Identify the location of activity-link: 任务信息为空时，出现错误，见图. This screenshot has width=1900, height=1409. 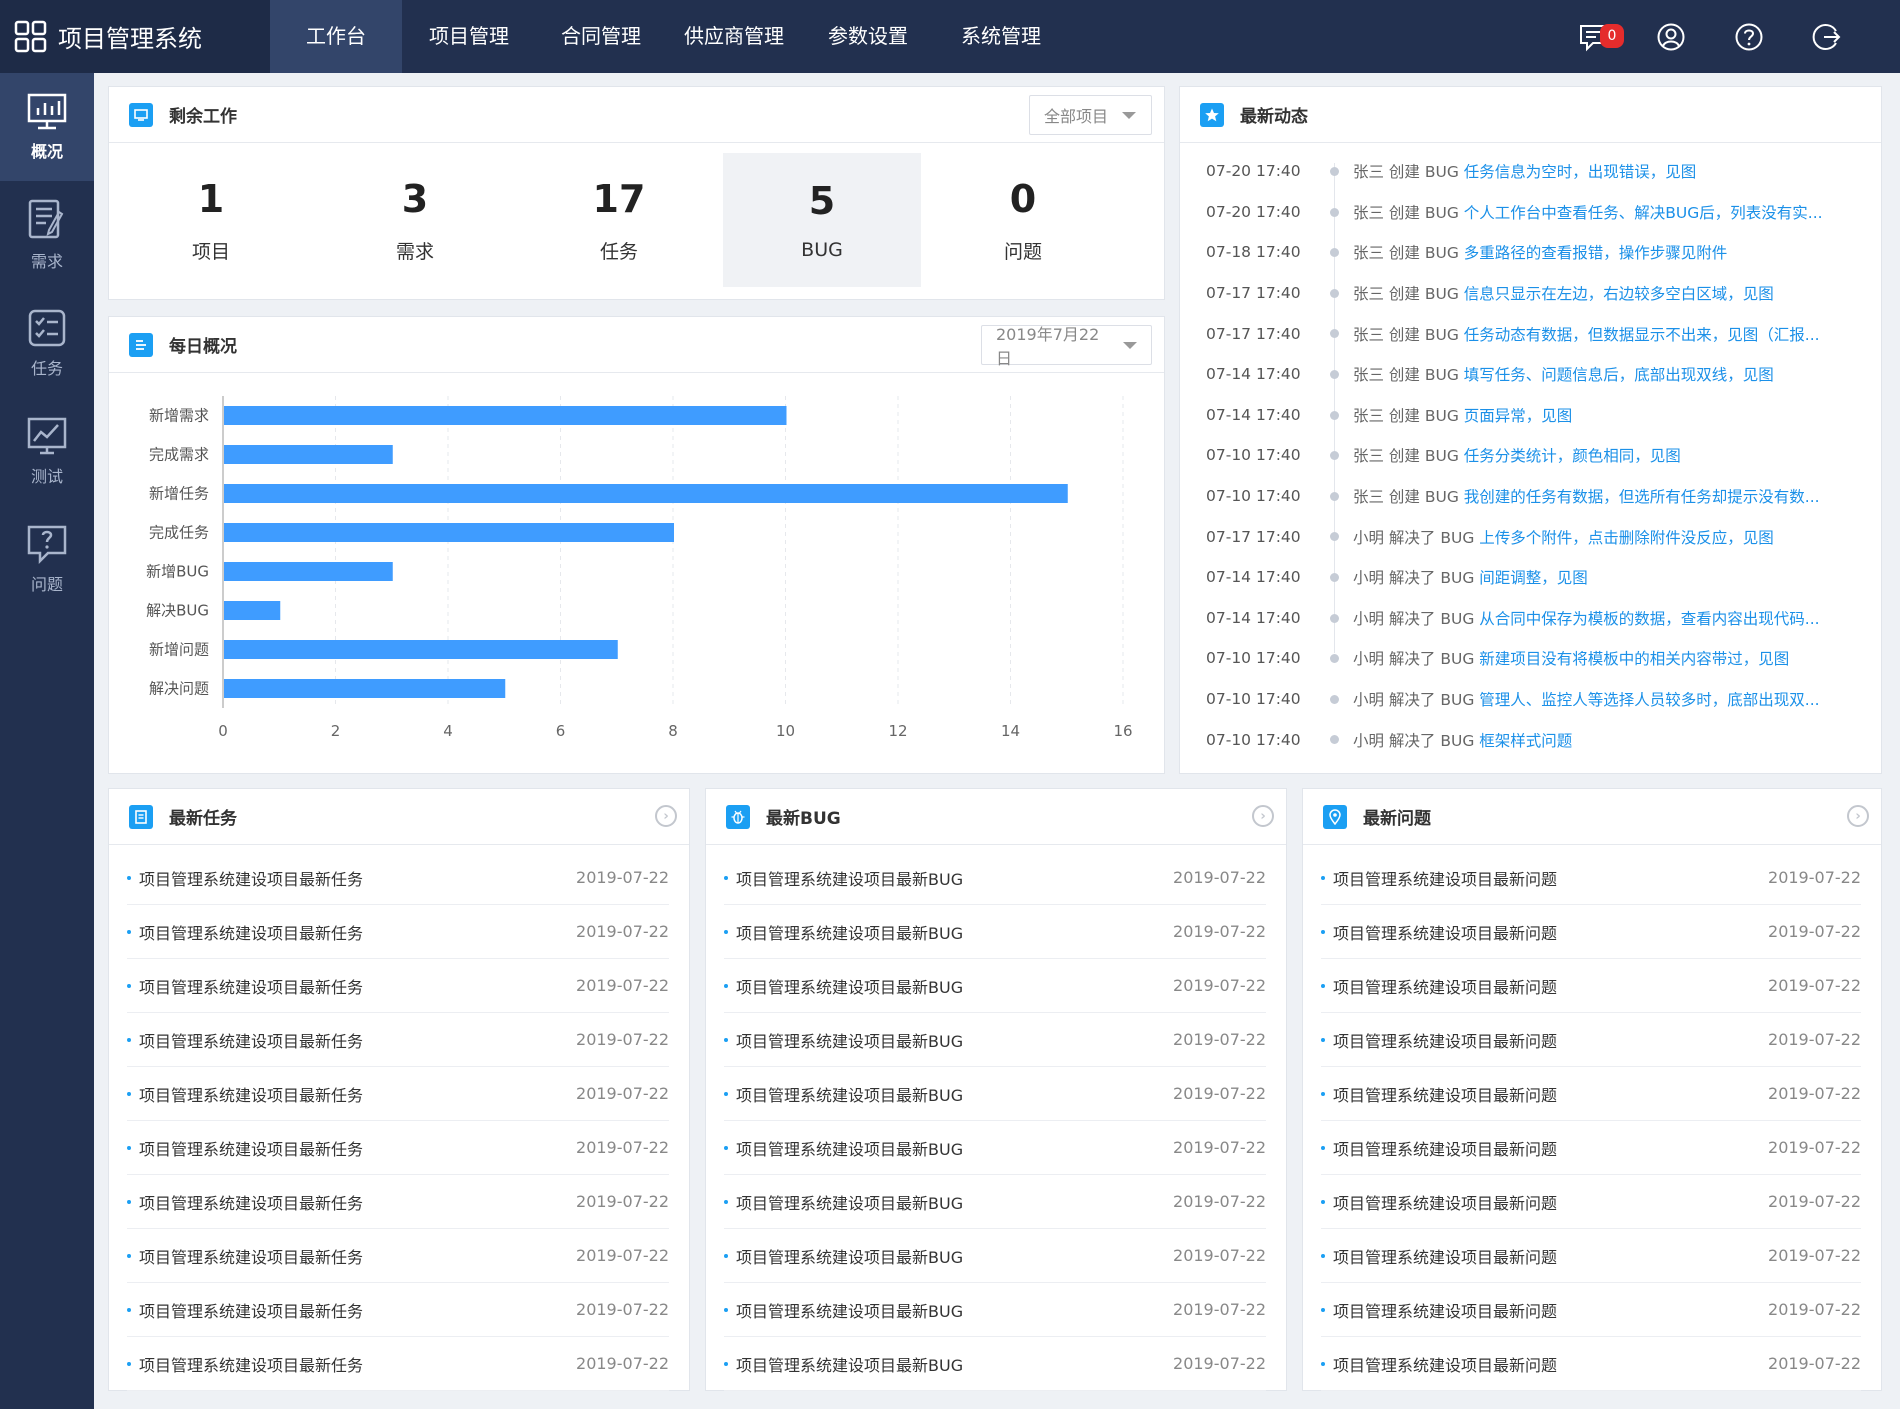
(1580, 171).